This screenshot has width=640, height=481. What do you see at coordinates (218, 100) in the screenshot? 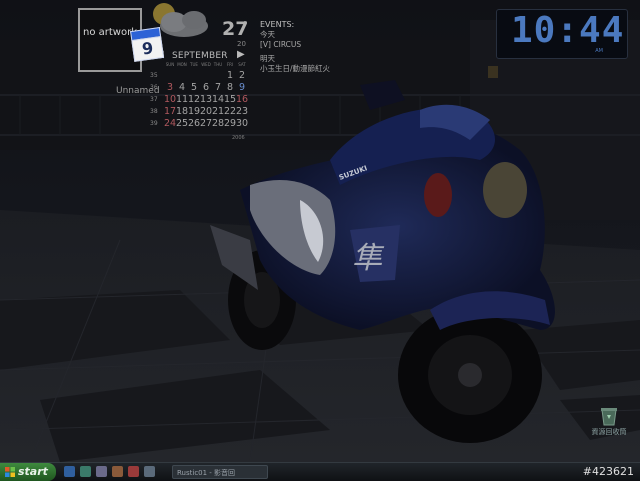
I see `calendar-day: 14` at bounding box center [218, 100].